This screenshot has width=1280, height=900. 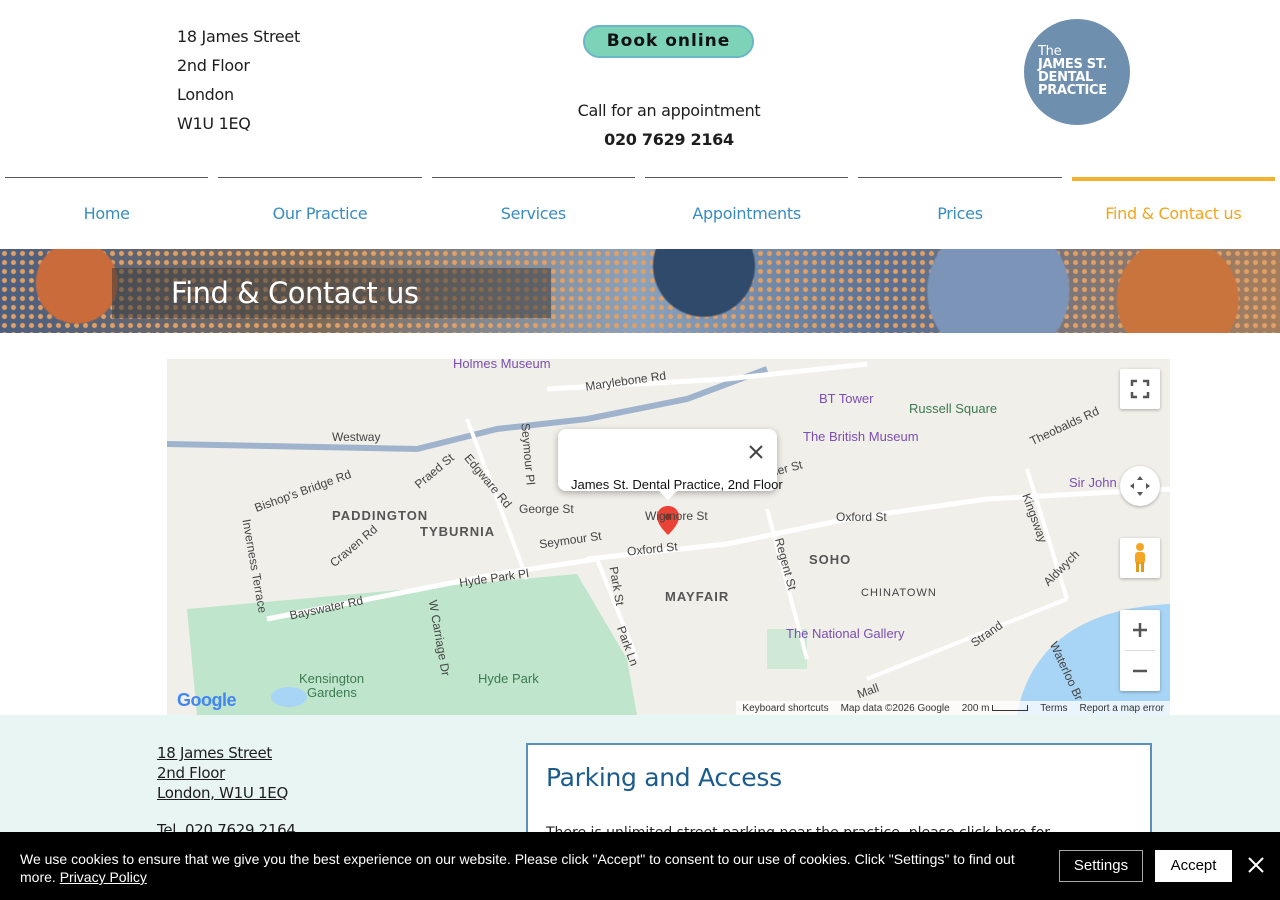 I want to click on map-label: Gardens, so click(x=332, y=692).